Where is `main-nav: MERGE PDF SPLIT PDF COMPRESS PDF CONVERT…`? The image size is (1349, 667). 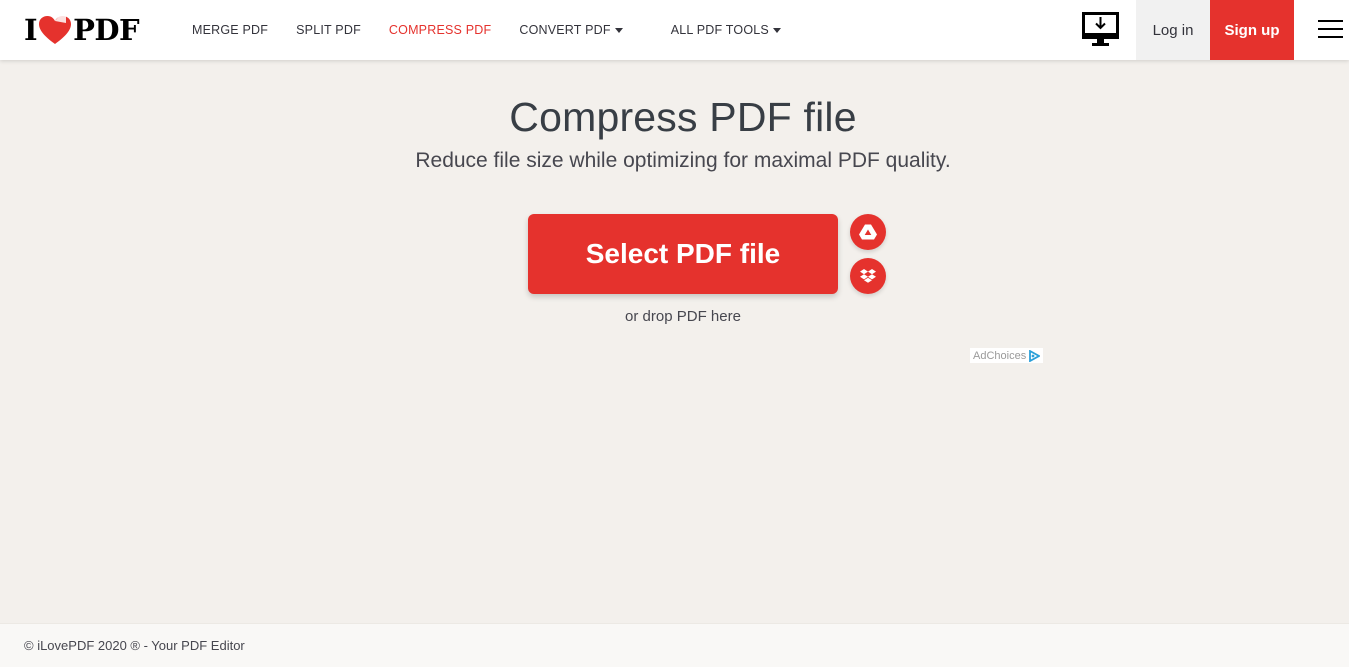
main-nav: MERGE PDF SPLIT PDF COMPRESS PDF CONVERT… is located at coordinates (500, 30).